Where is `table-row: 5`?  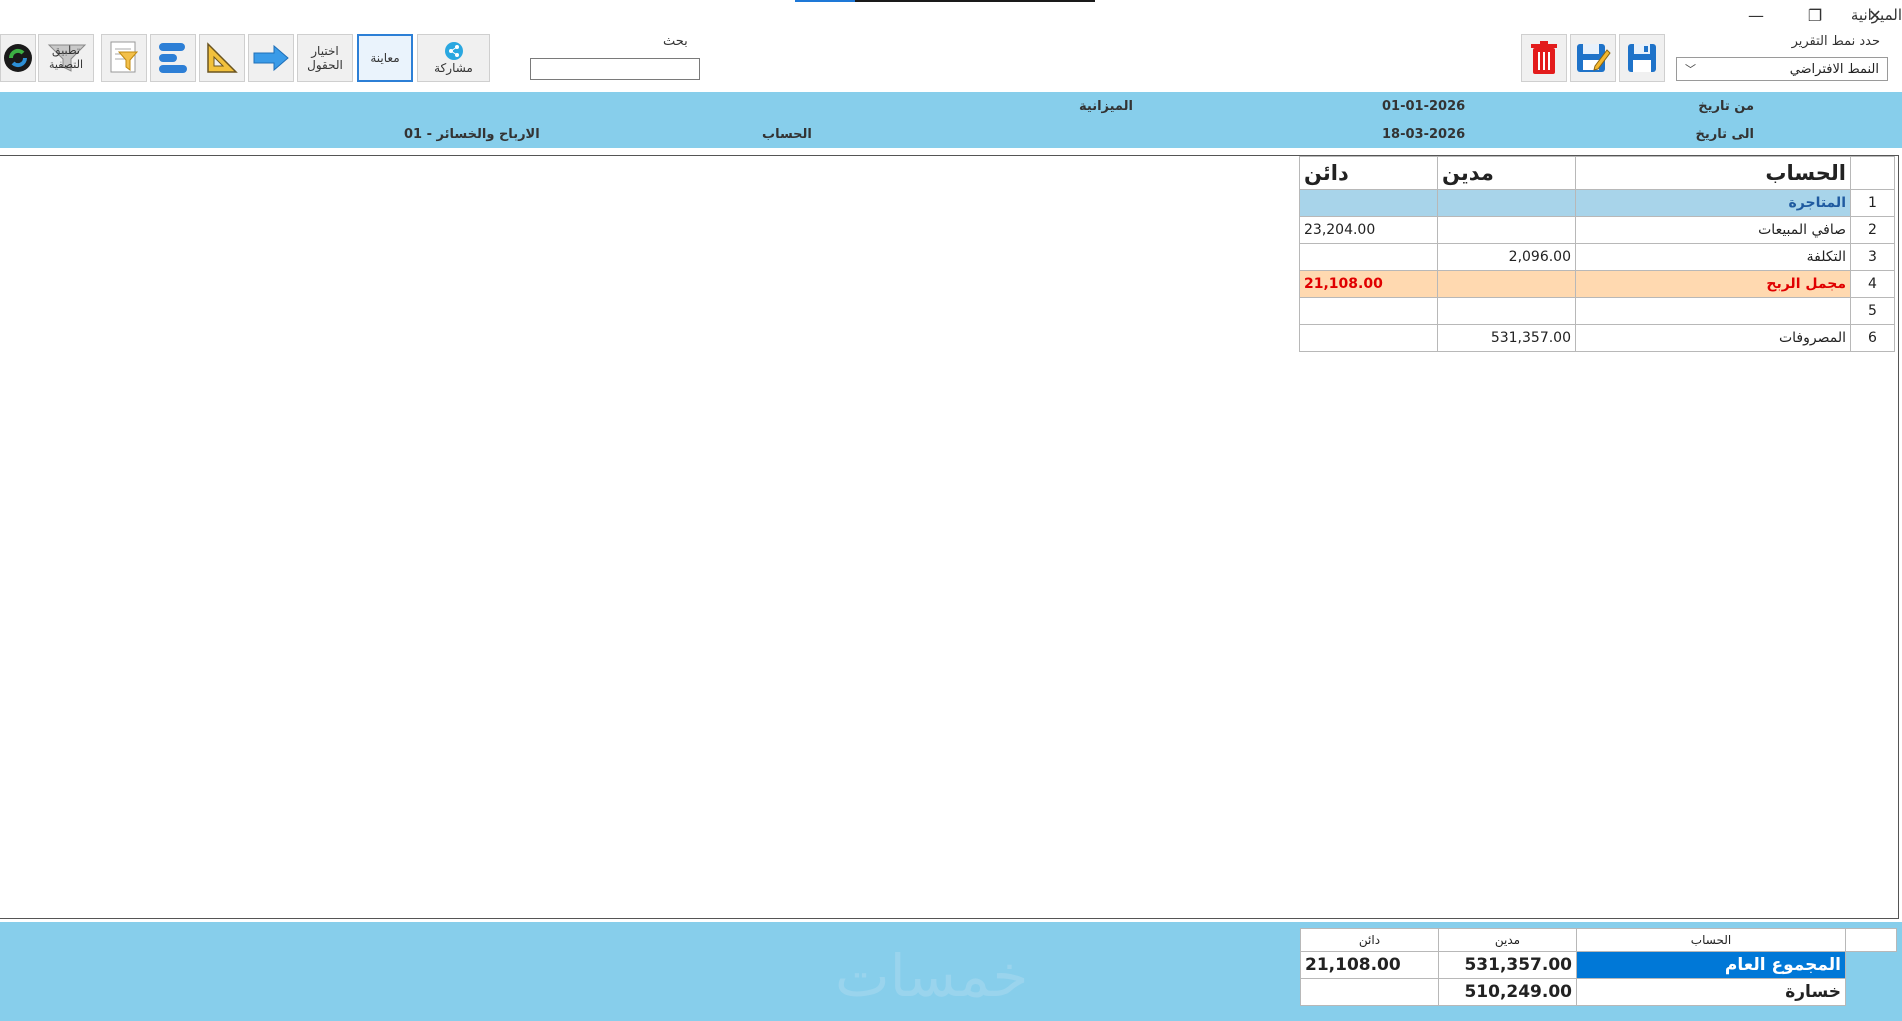 table-row: 5 is located at coordinates (1597, 311).